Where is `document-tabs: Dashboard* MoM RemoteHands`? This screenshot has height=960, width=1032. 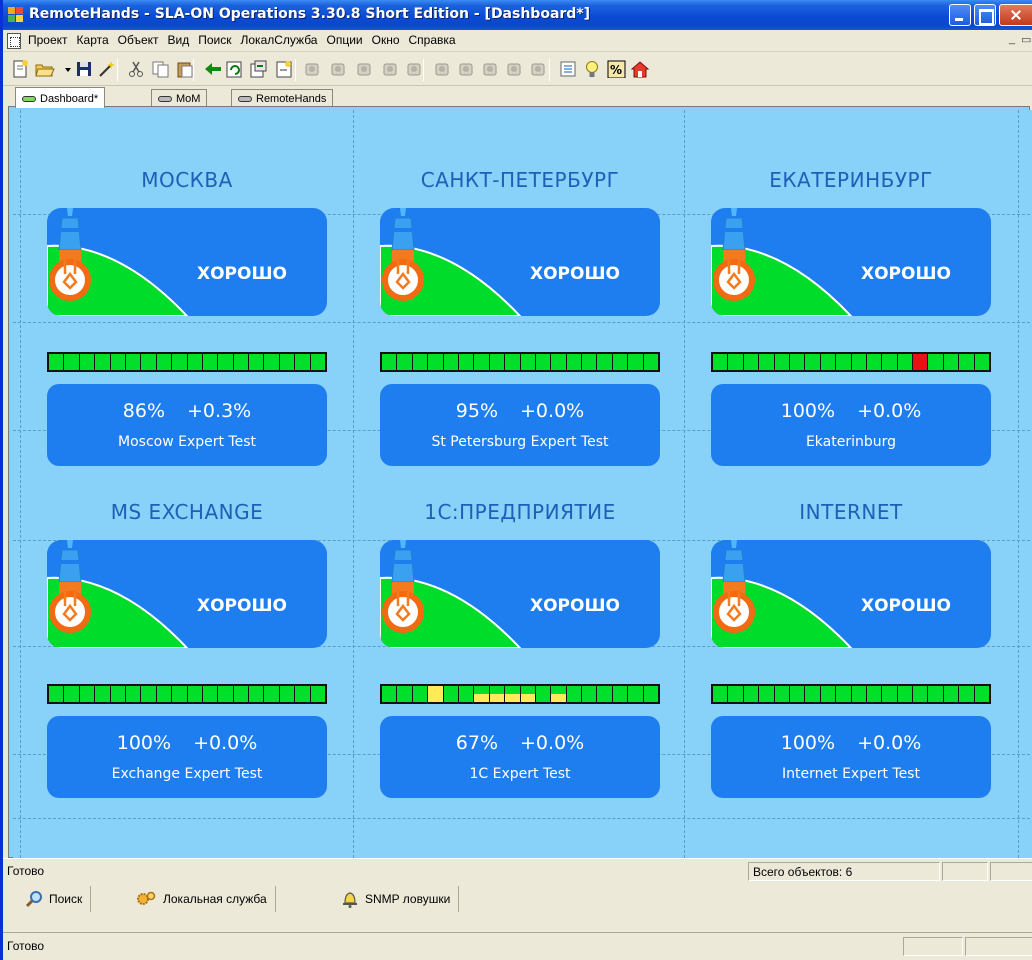 document-tabs: Dashboard* MoM RemoteHands is located at coordinates (517, 97).